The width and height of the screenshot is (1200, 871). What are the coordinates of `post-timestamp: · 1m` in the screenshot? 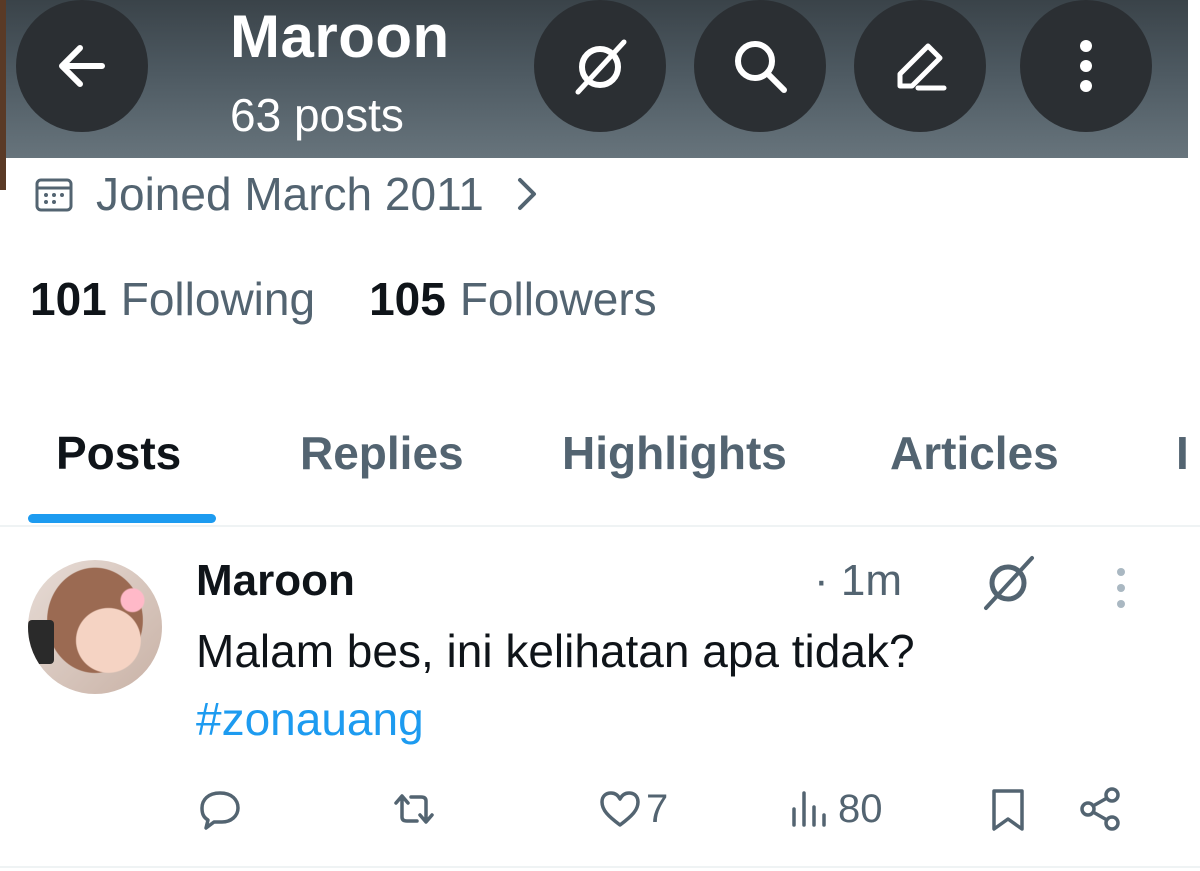 It's located at (858, 581).